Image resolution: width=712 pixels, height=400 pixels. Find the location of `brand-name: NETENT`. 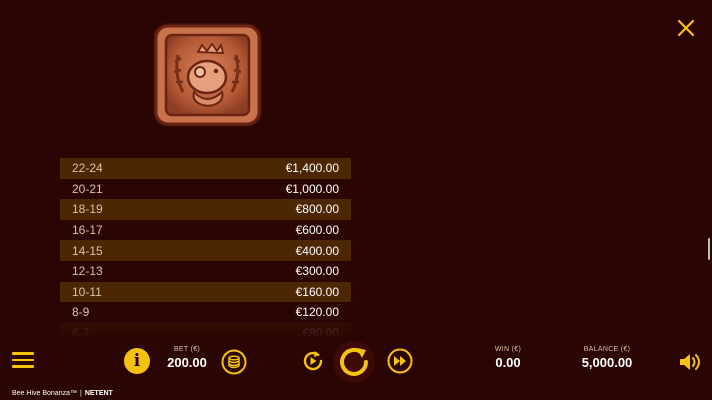

brand-name: NETENT is located at coordinates (98, 393).